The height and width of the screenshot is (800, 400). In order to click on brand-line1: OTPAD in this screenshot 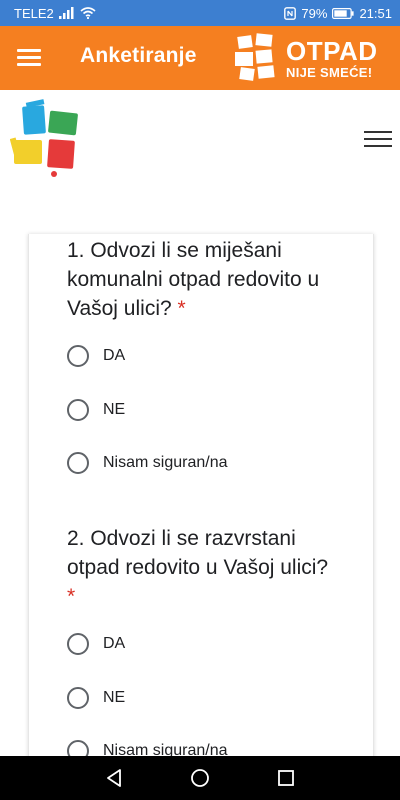, I will do `click(332, 51)`.